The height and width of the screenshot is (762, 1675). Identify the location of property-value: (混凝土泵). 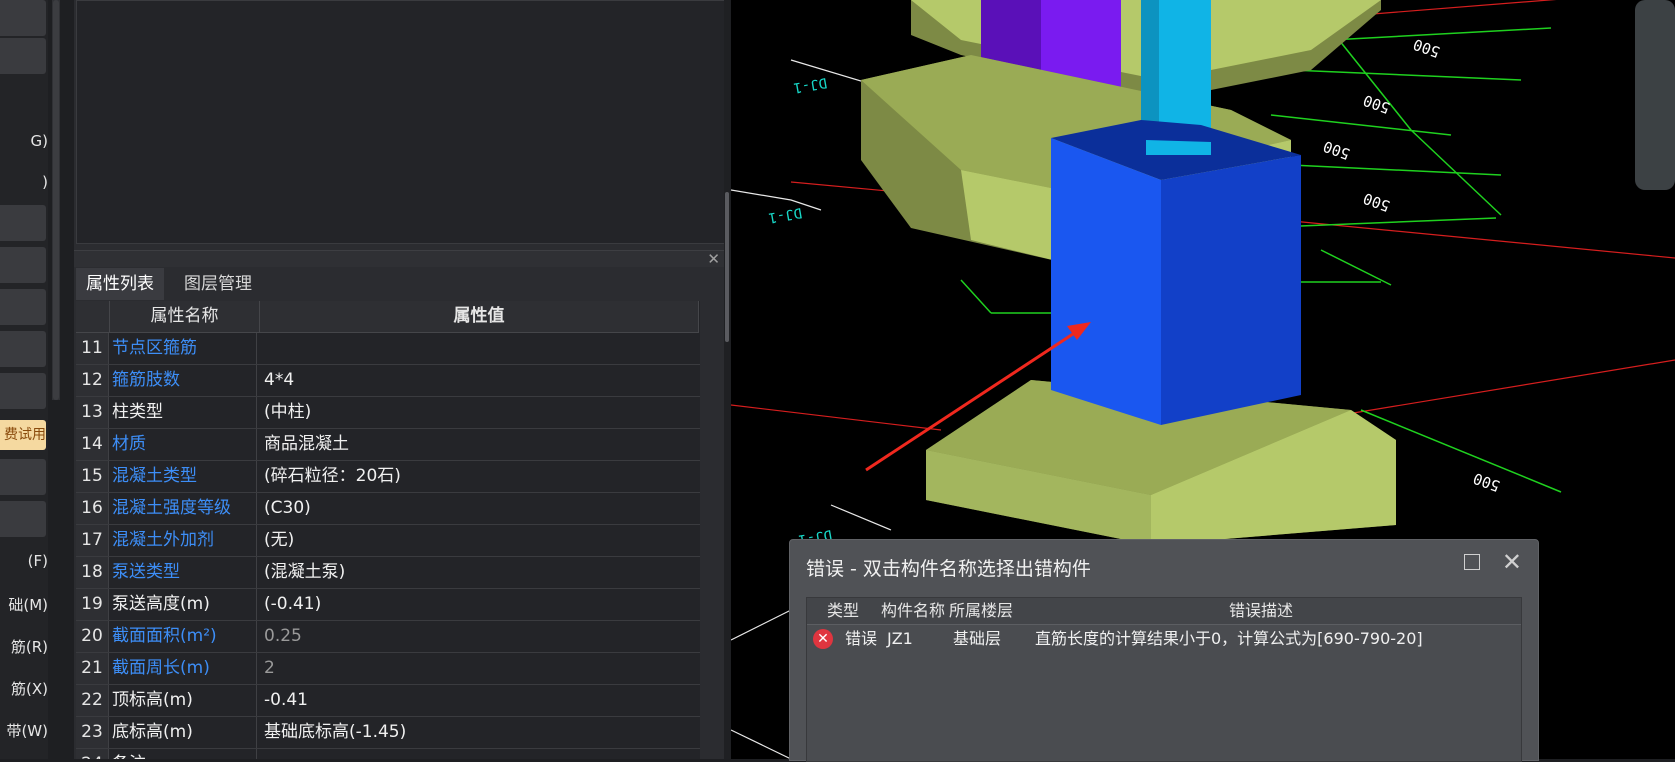
(477, 572).